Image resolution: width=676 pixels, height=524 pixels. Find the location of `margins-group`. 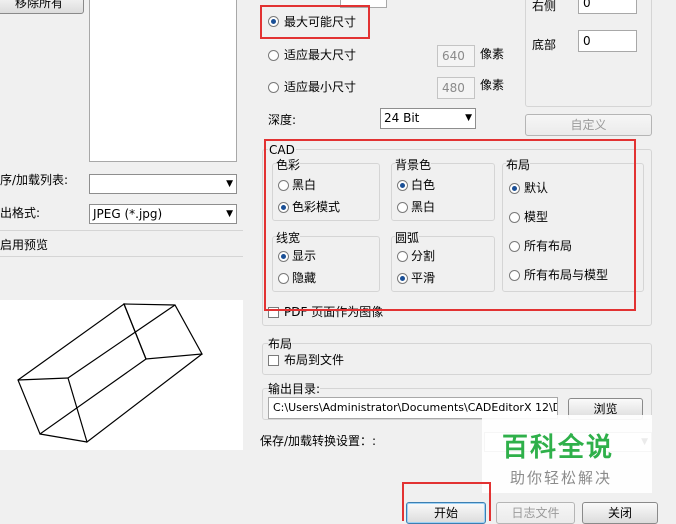

margins-group is located at coordinates (588, 53).